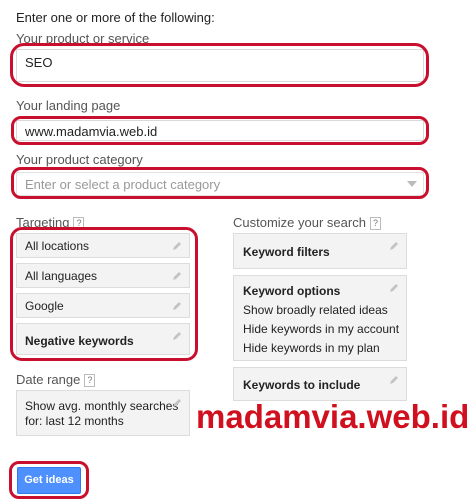  I want to click on keywords-to-include-label: Keywords to include, so click(302, 385).